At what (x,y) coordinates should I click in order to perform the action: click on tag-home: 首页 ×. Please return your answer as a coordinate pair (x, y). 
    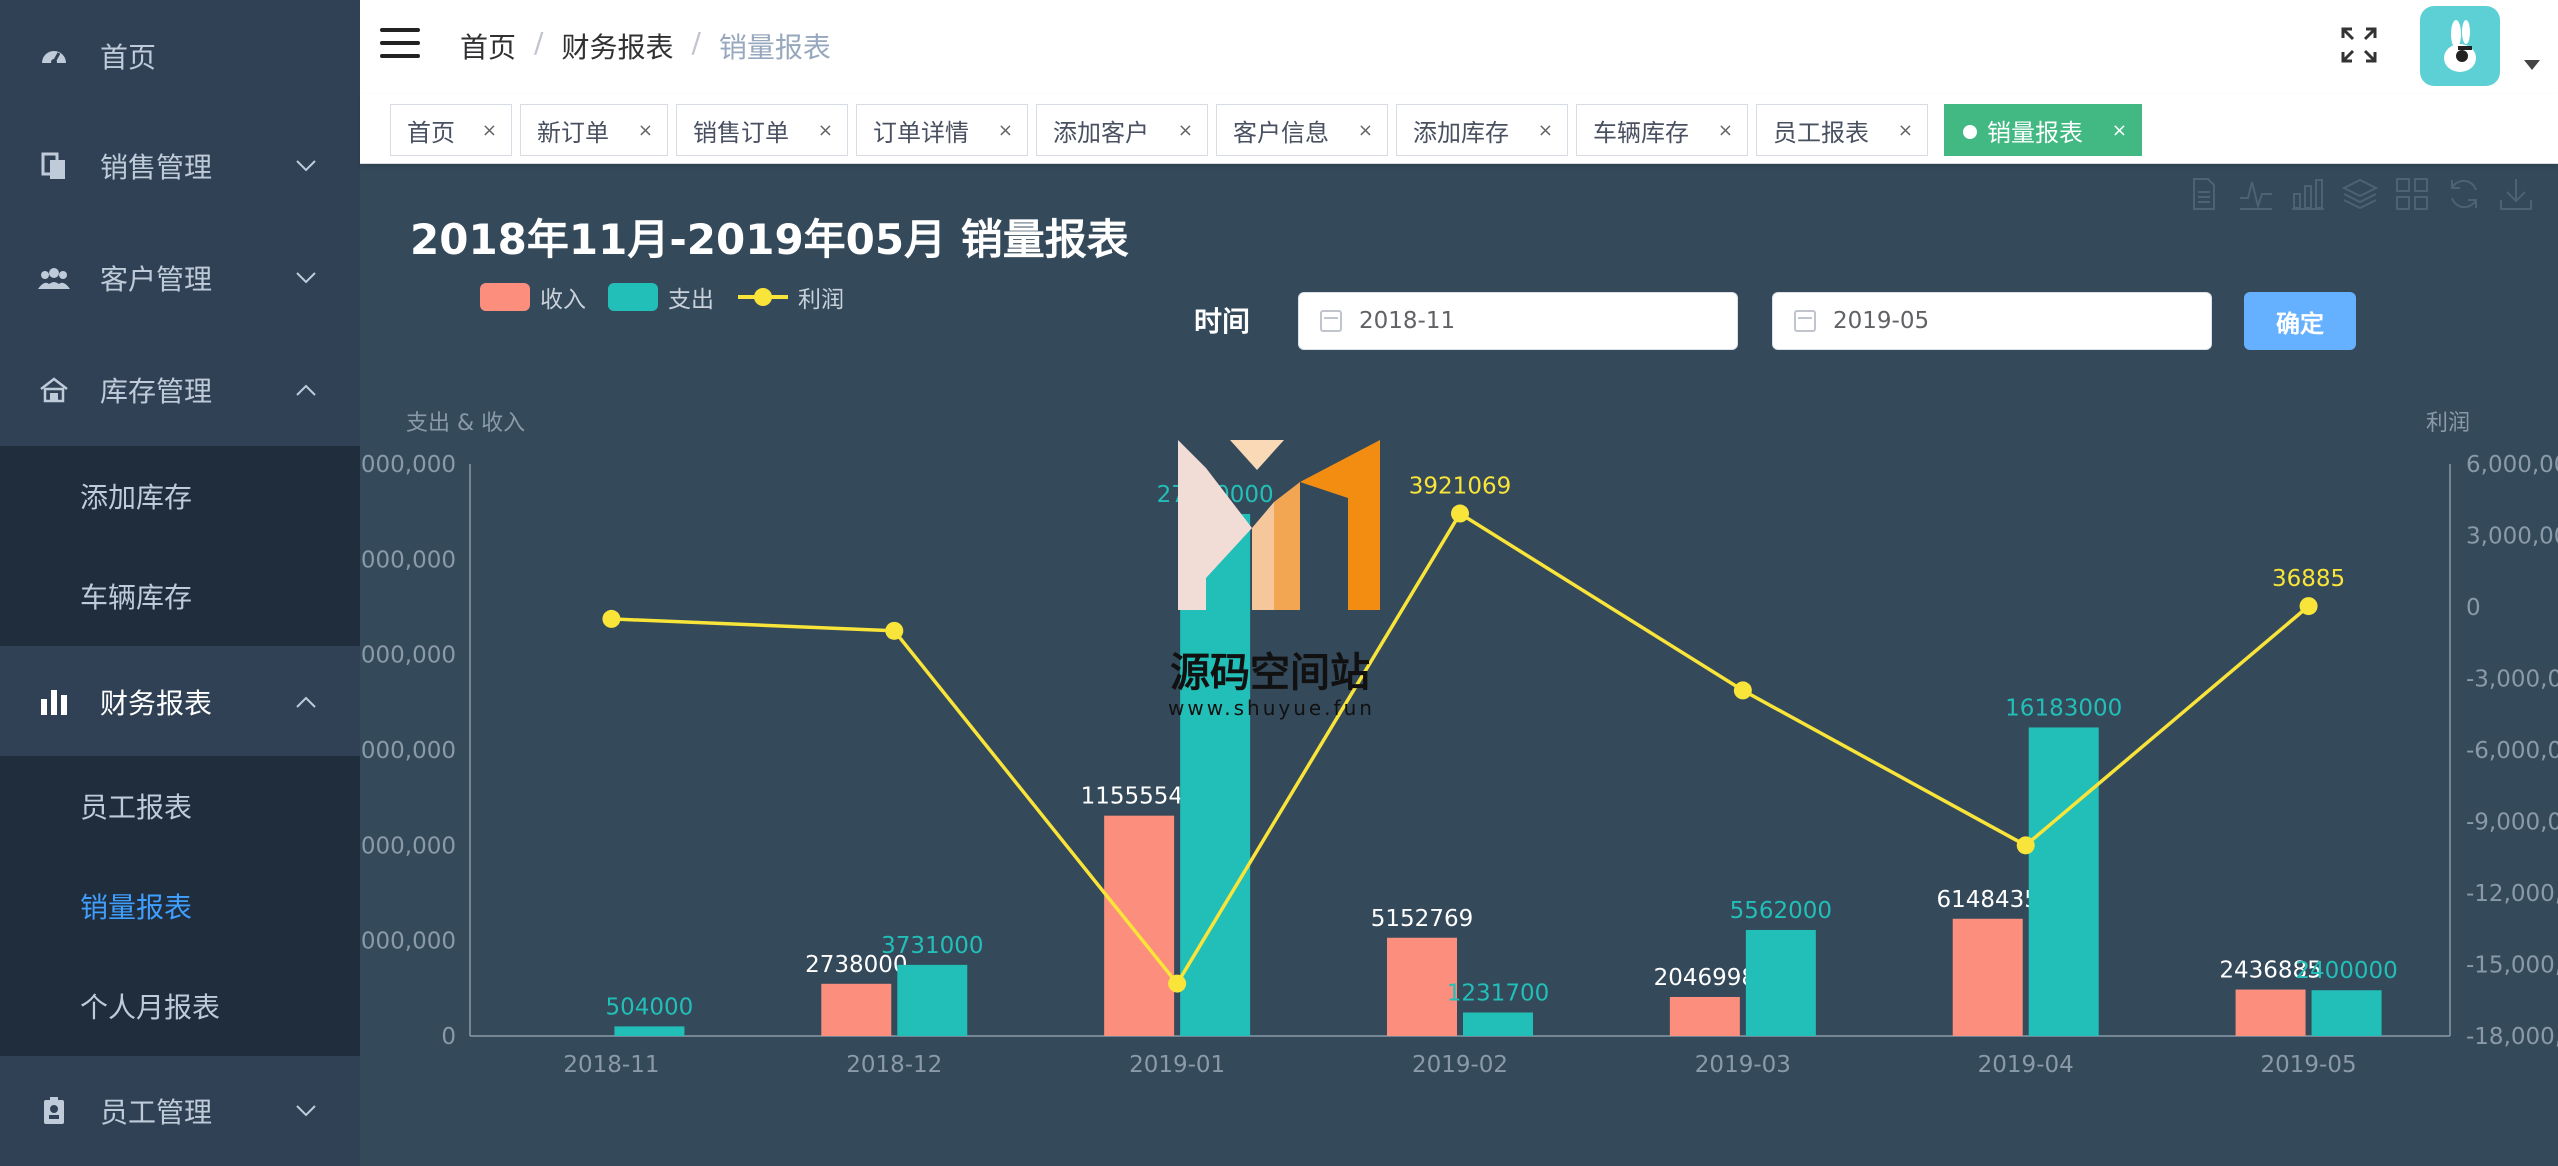
    Looking at the image, I should click on (451, 130).